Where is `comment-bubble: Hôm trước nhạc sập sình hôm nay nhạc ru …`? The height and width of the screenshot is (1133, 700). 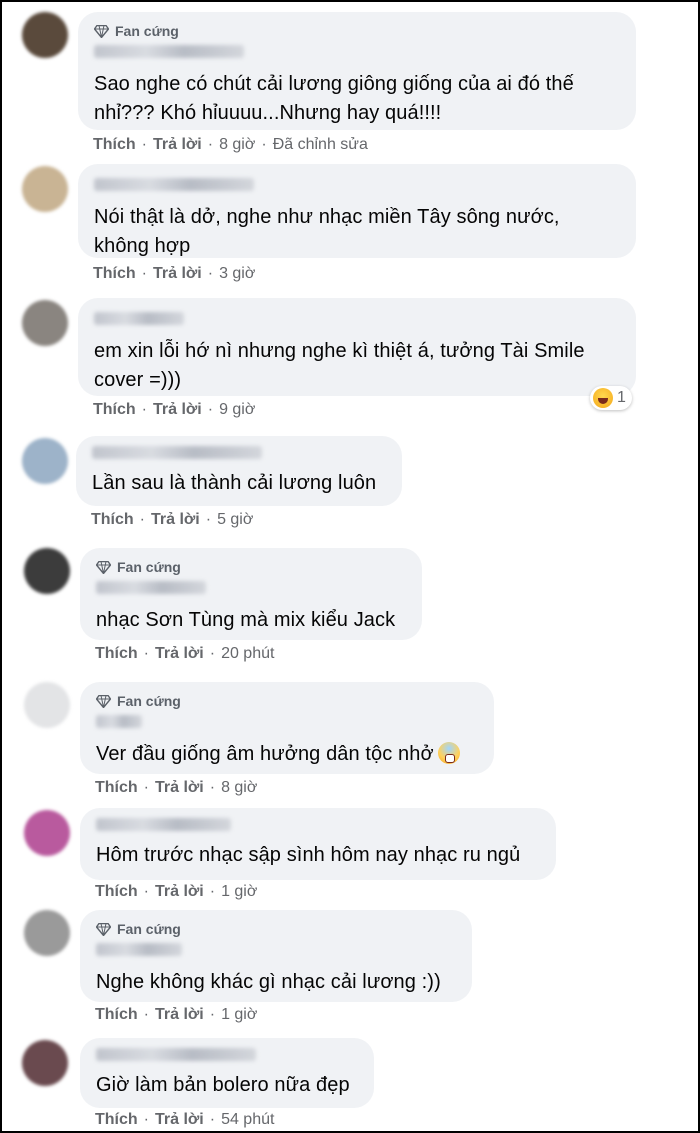 comment-bubble: Hôm trước nhạc sập sình hôm nay nhạc ru … is located at coordinates (318, 844).